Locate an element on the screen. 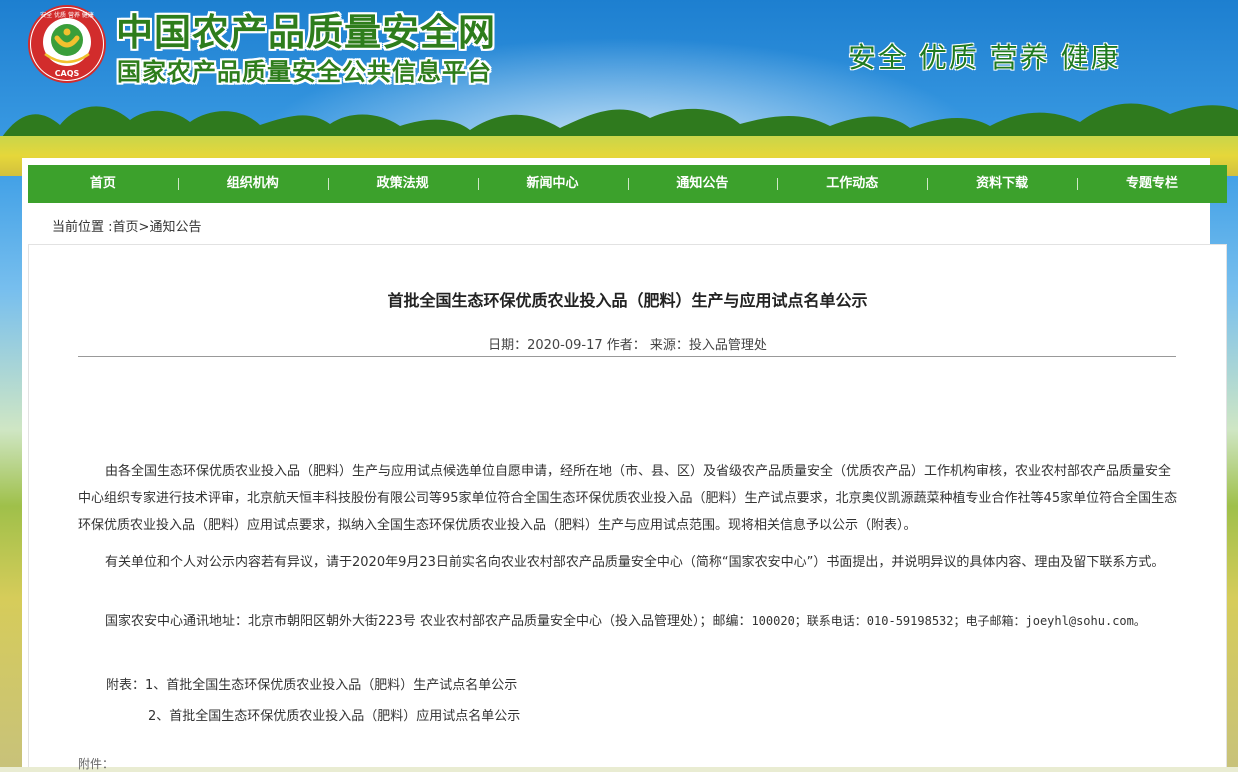 This screenshot has height=772, width=1238. title-divider is located at coordinates (627, 356).